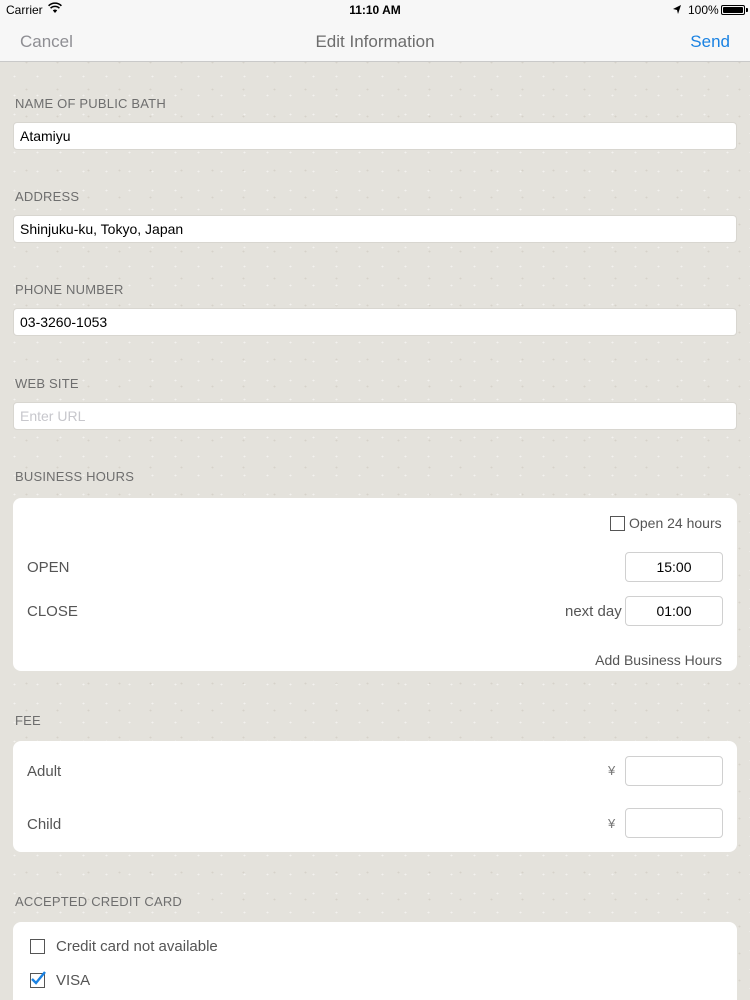 Image resolution: width=750 pixels, height=1000 pixels. I want to click on no-credit-card-label: Credit card not available, so click(137, 946).